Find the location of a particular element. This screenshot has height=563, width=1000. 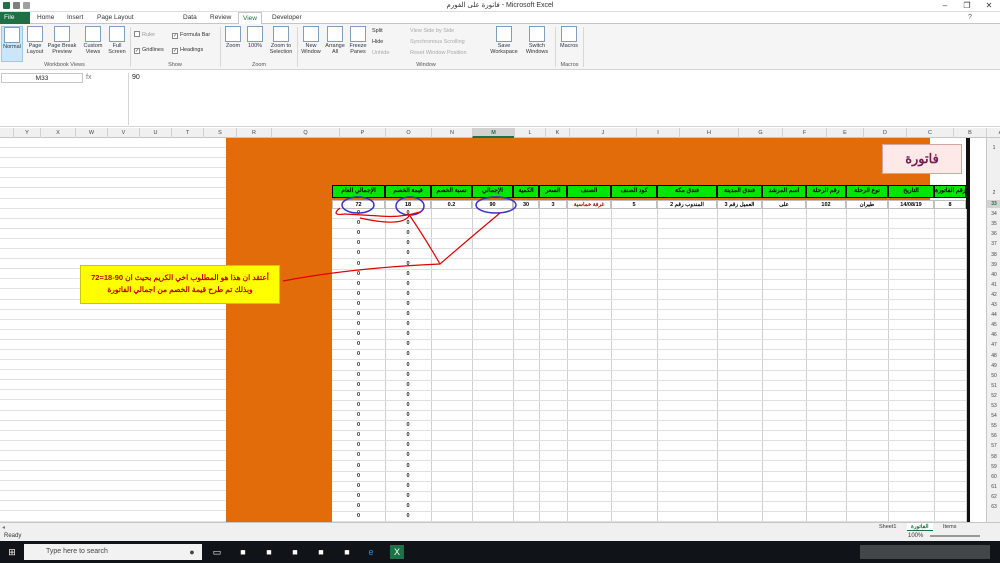

row-header: 39 is located at coordinates (993, 265).